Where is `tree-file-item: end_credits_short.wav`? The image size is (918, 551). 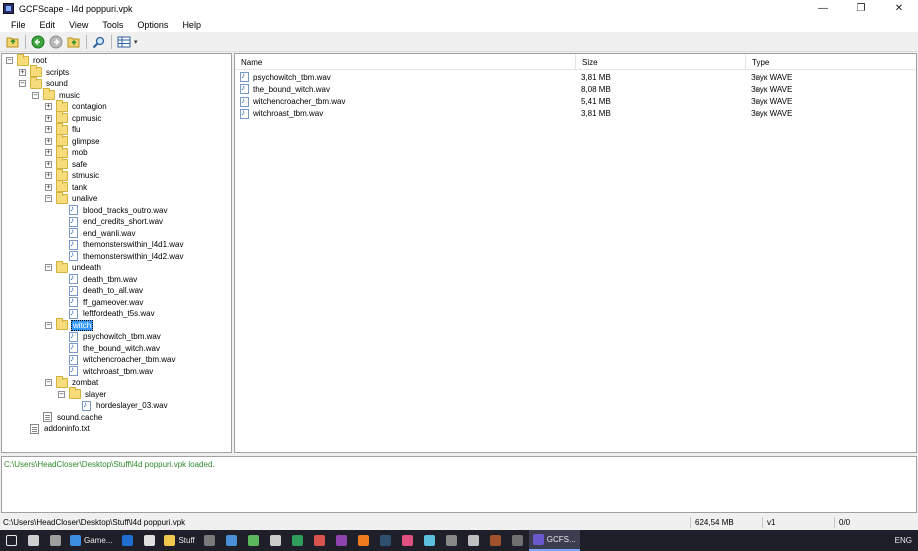 tree-file-item: end_credits_short.wav is located at coordinates (111, 221).